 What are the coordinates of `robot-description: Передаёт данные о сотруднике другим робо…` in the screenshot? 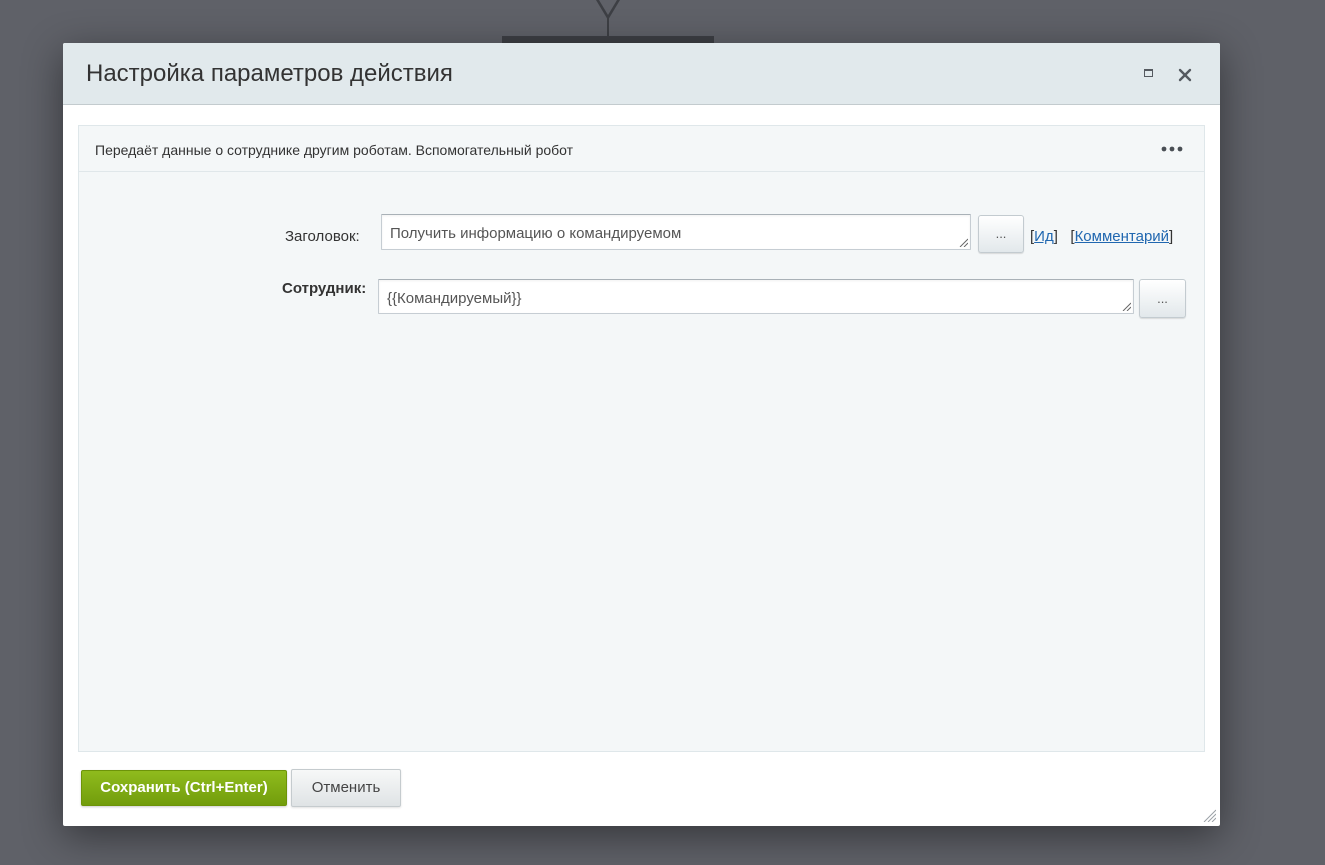 It's located at (334, 150).